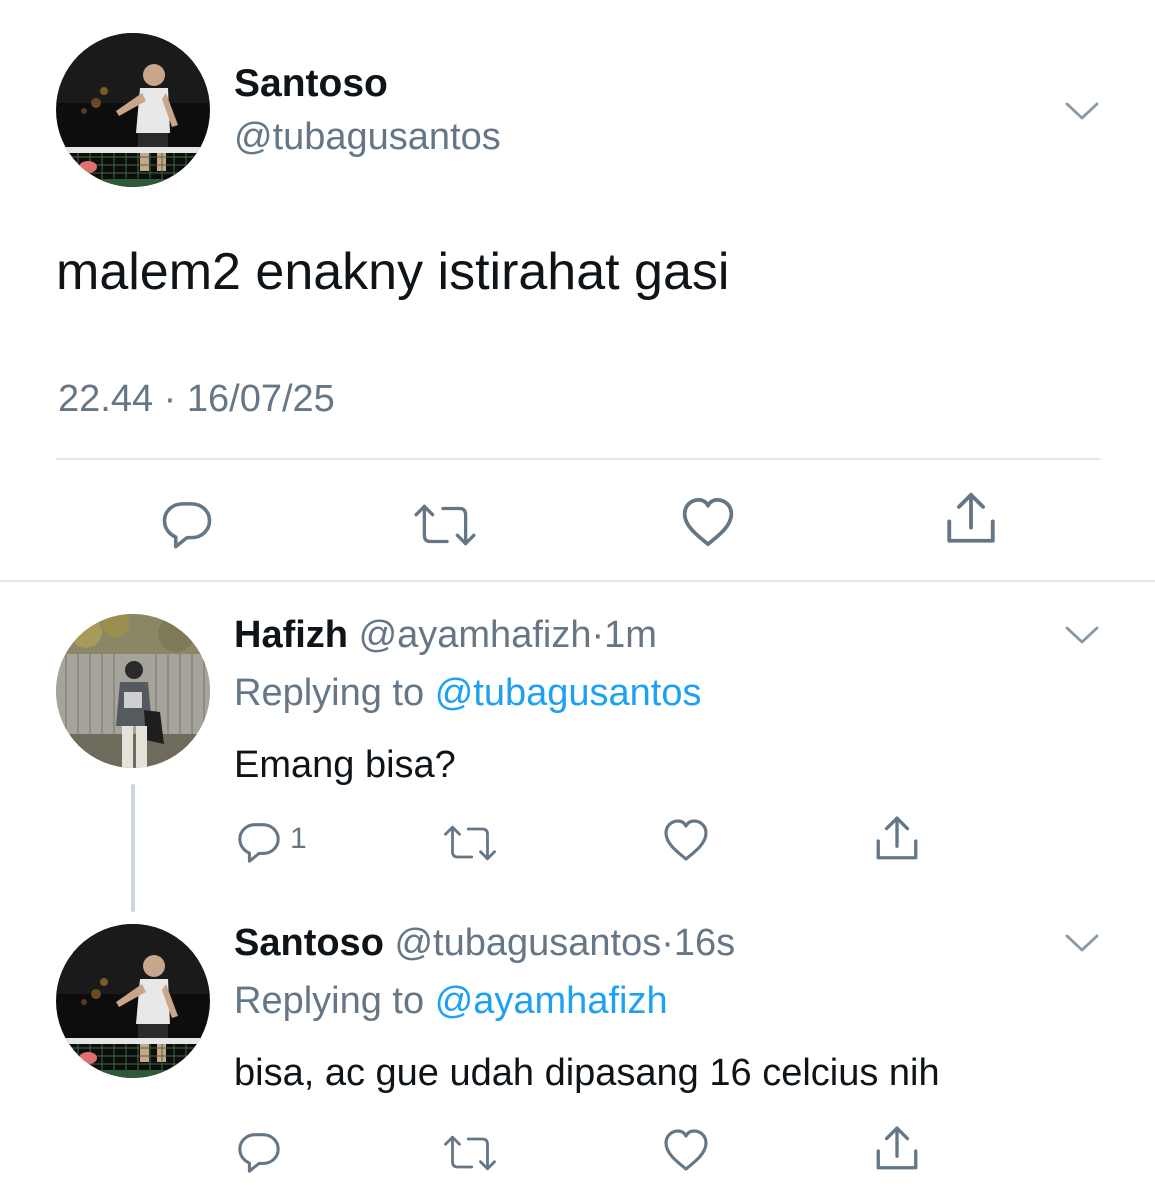 The height and width of the screenshot is (1200, 1155). Describe the element at coordinates (196, 399) in the screenshot. I see `tweet-timestamp: 22.44 · 16/07/25` at that location.